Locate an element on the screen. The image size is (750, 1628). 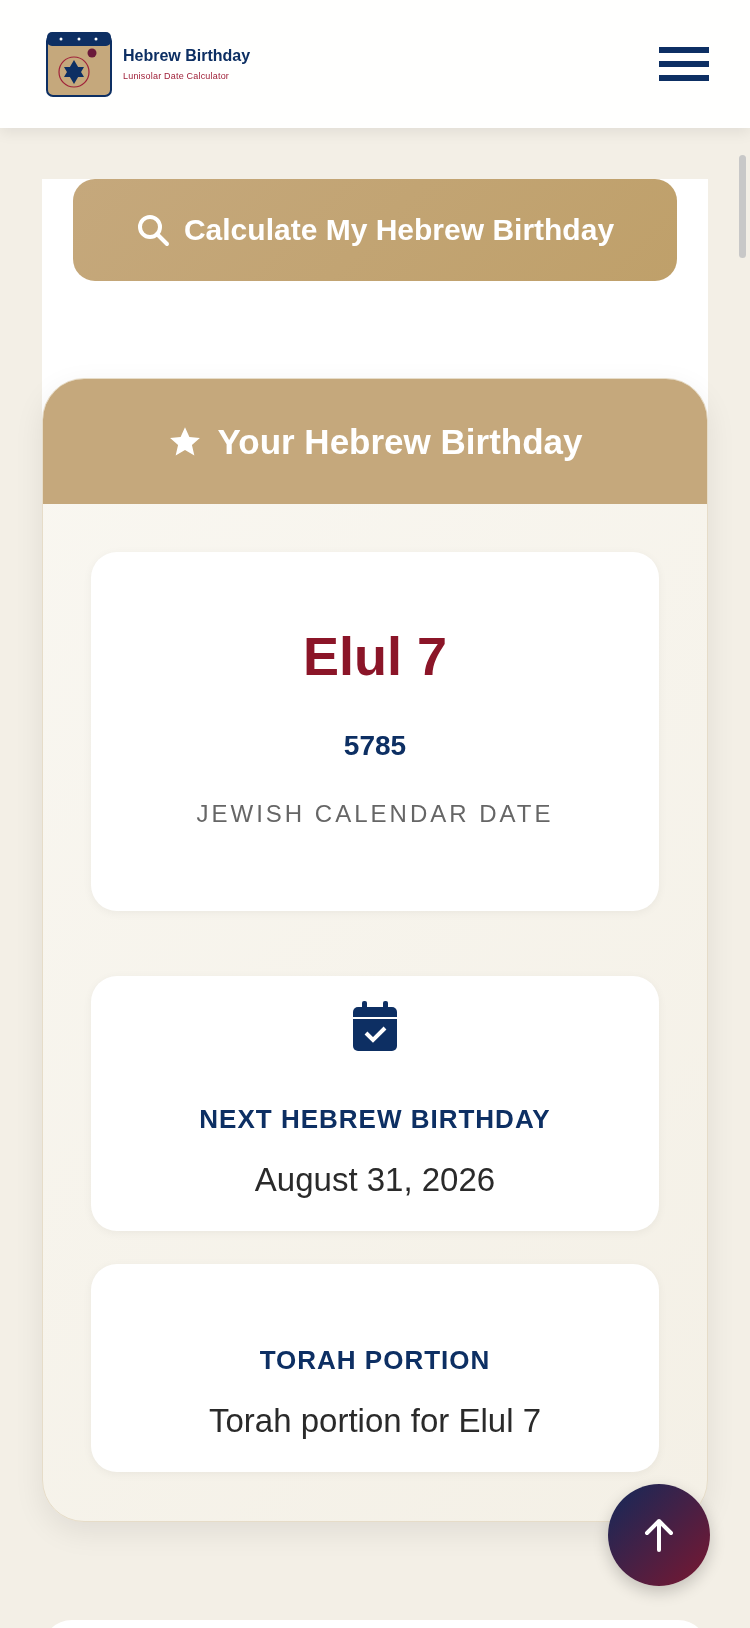
app-subtitle: Lunisolar Date Calculator is located at coordinates (177, 76).